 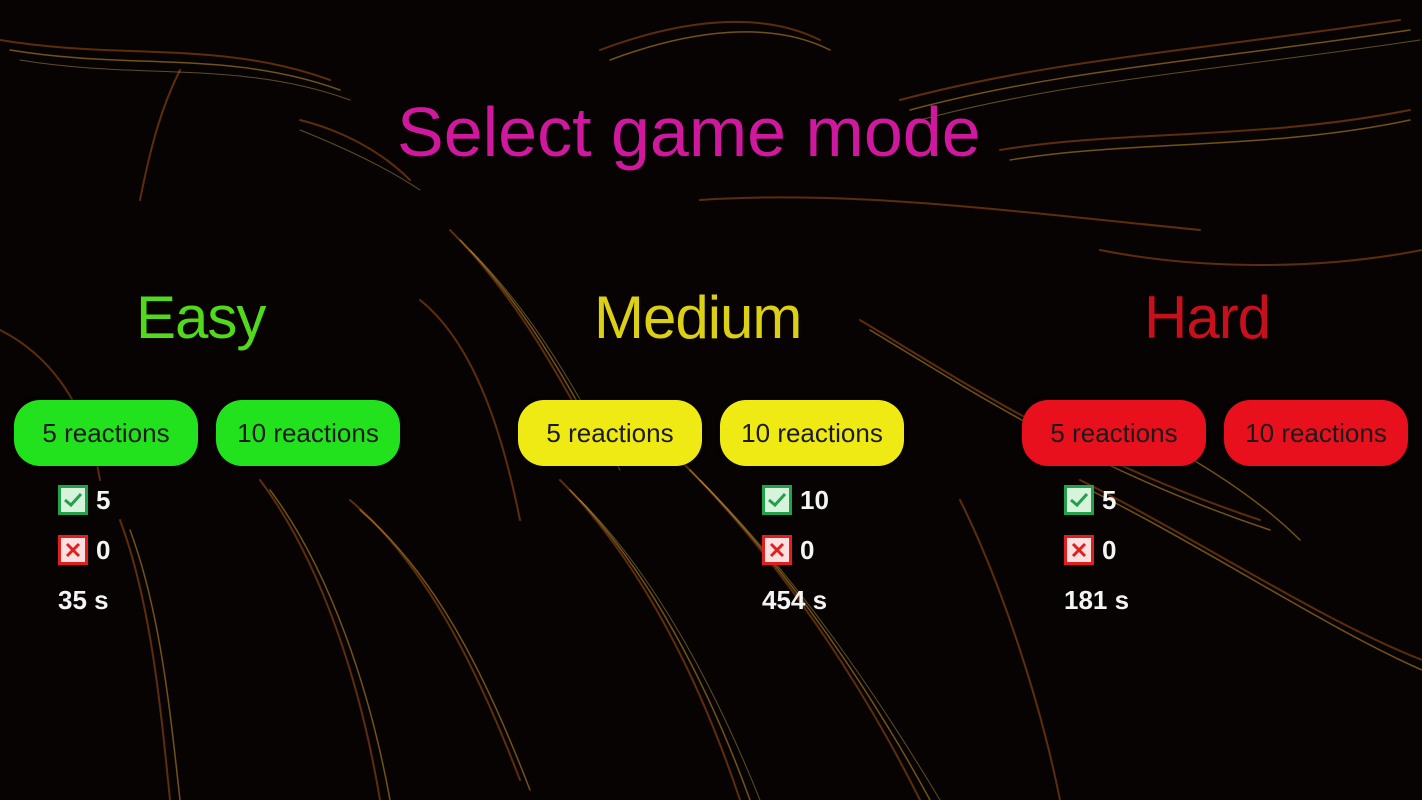 I want to click on hard-stats: 5 0 181 s, so click(x=1096, y=550).